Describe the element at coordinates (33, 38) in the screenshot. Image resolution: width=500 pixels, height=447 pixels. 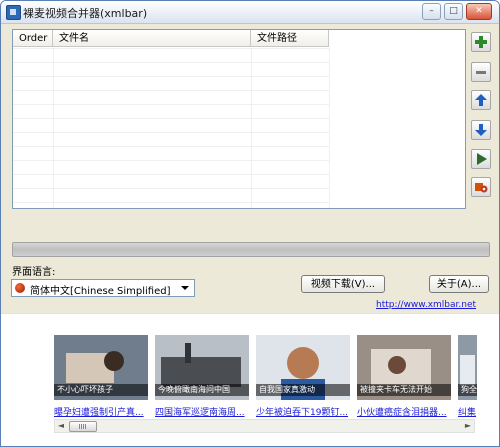
I see `column-header-order: Order` at that location.